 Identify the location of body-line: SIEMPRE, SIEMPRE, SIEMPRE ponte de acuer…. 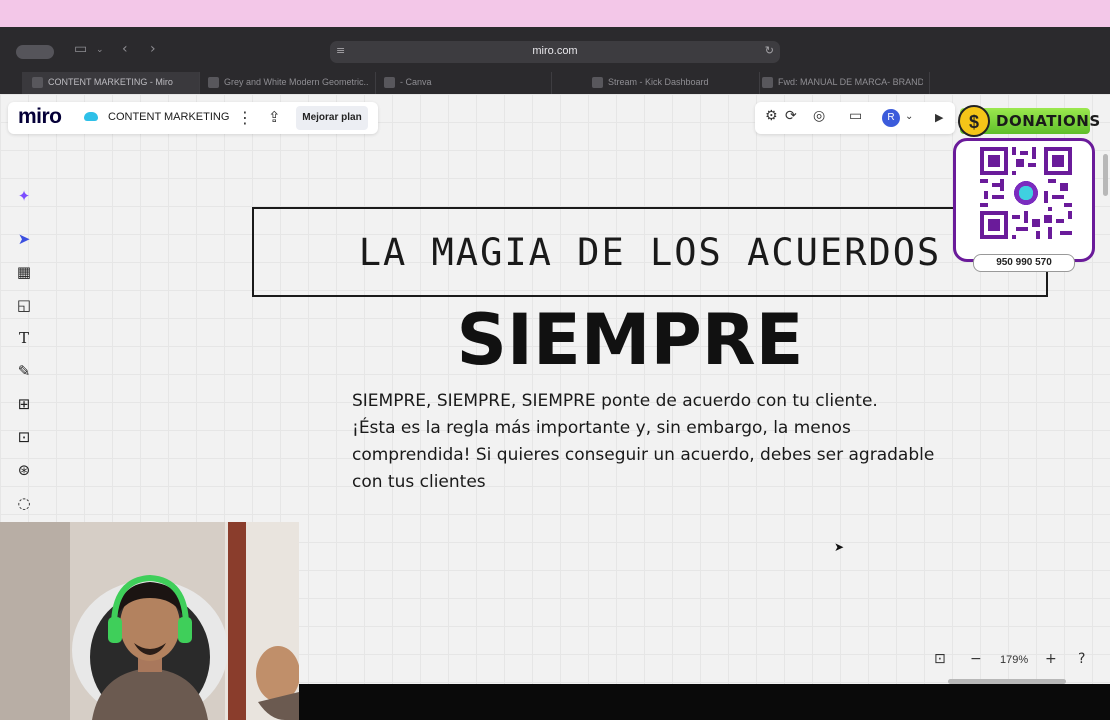
(615, 401).